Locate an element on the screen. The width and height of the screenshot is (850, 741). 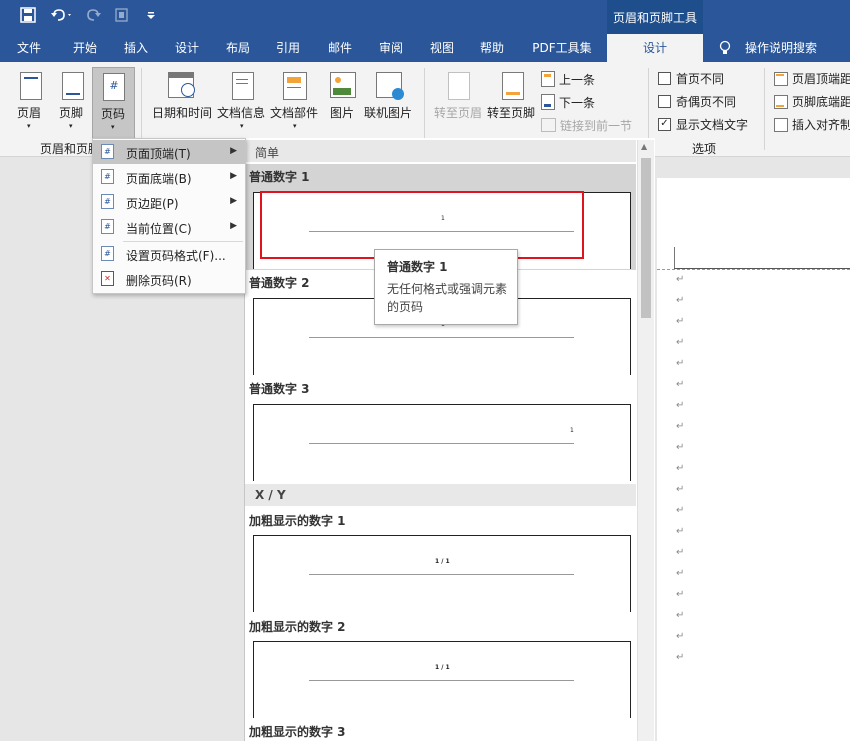
menu-item-top-of-page: # 页面顶端(T) ▶ is located at coordinates (169, 152).